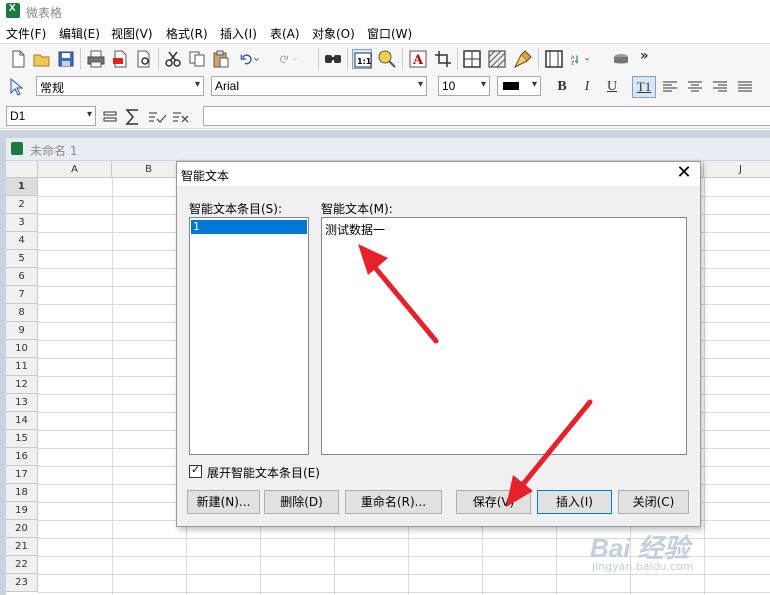 Image resolution: width=770 pixels, height=595 pixels. I want to click on cancel-icon, so click(181, 117).